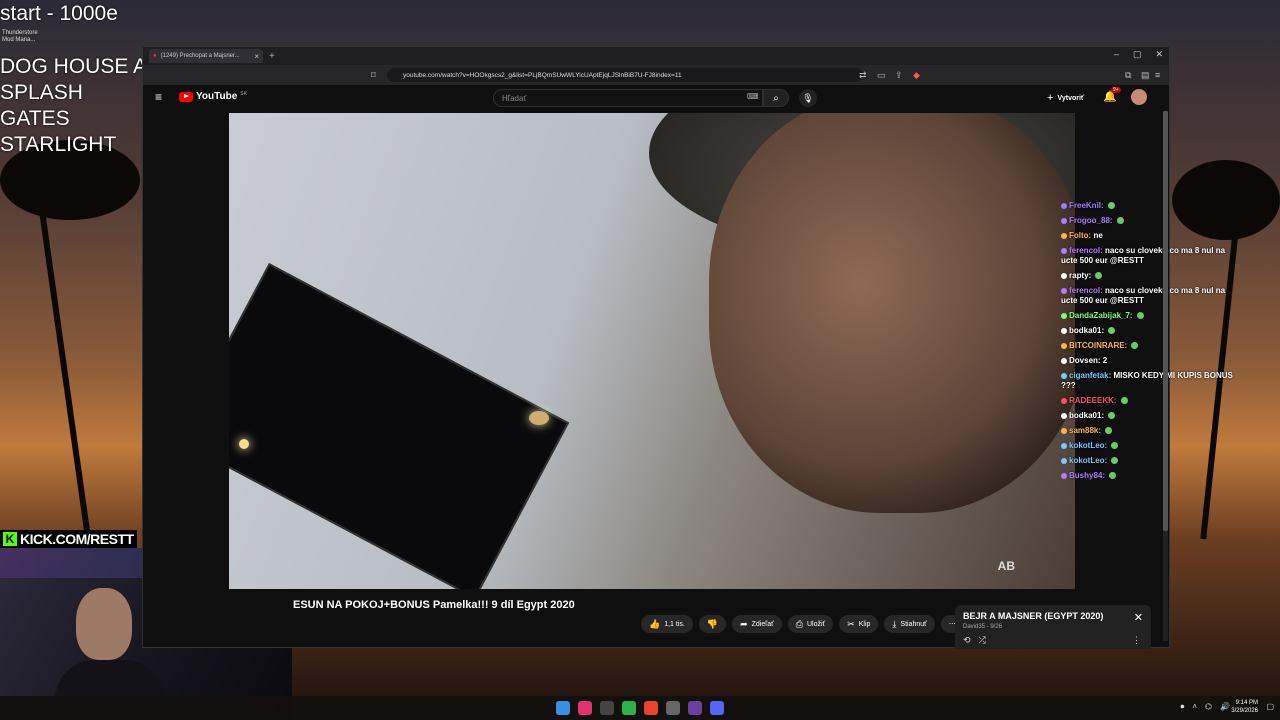  Describe the element at coordinates (1091, 220) in the screenshot. I see `chat-username: Frogoo_88:` at that location.